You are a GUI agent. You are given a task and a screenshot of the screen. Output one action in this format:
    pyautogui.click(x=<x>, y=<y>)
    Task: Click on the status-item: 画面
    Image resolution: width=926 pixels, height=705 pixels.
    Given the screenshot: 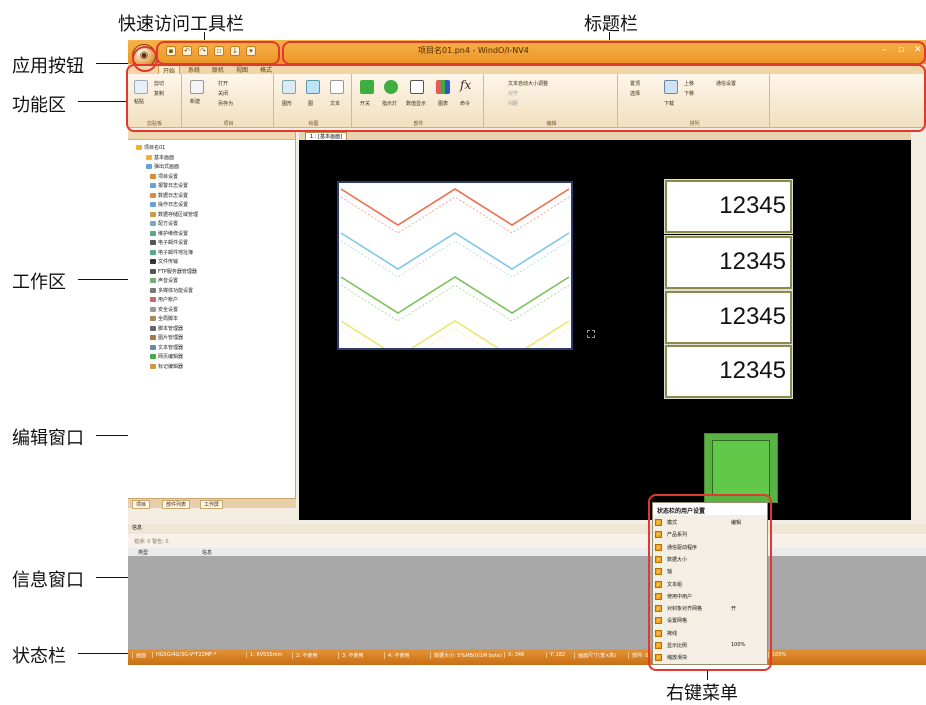 What is the action you would take?
    pyautogui.click(x=139, y=655)
    